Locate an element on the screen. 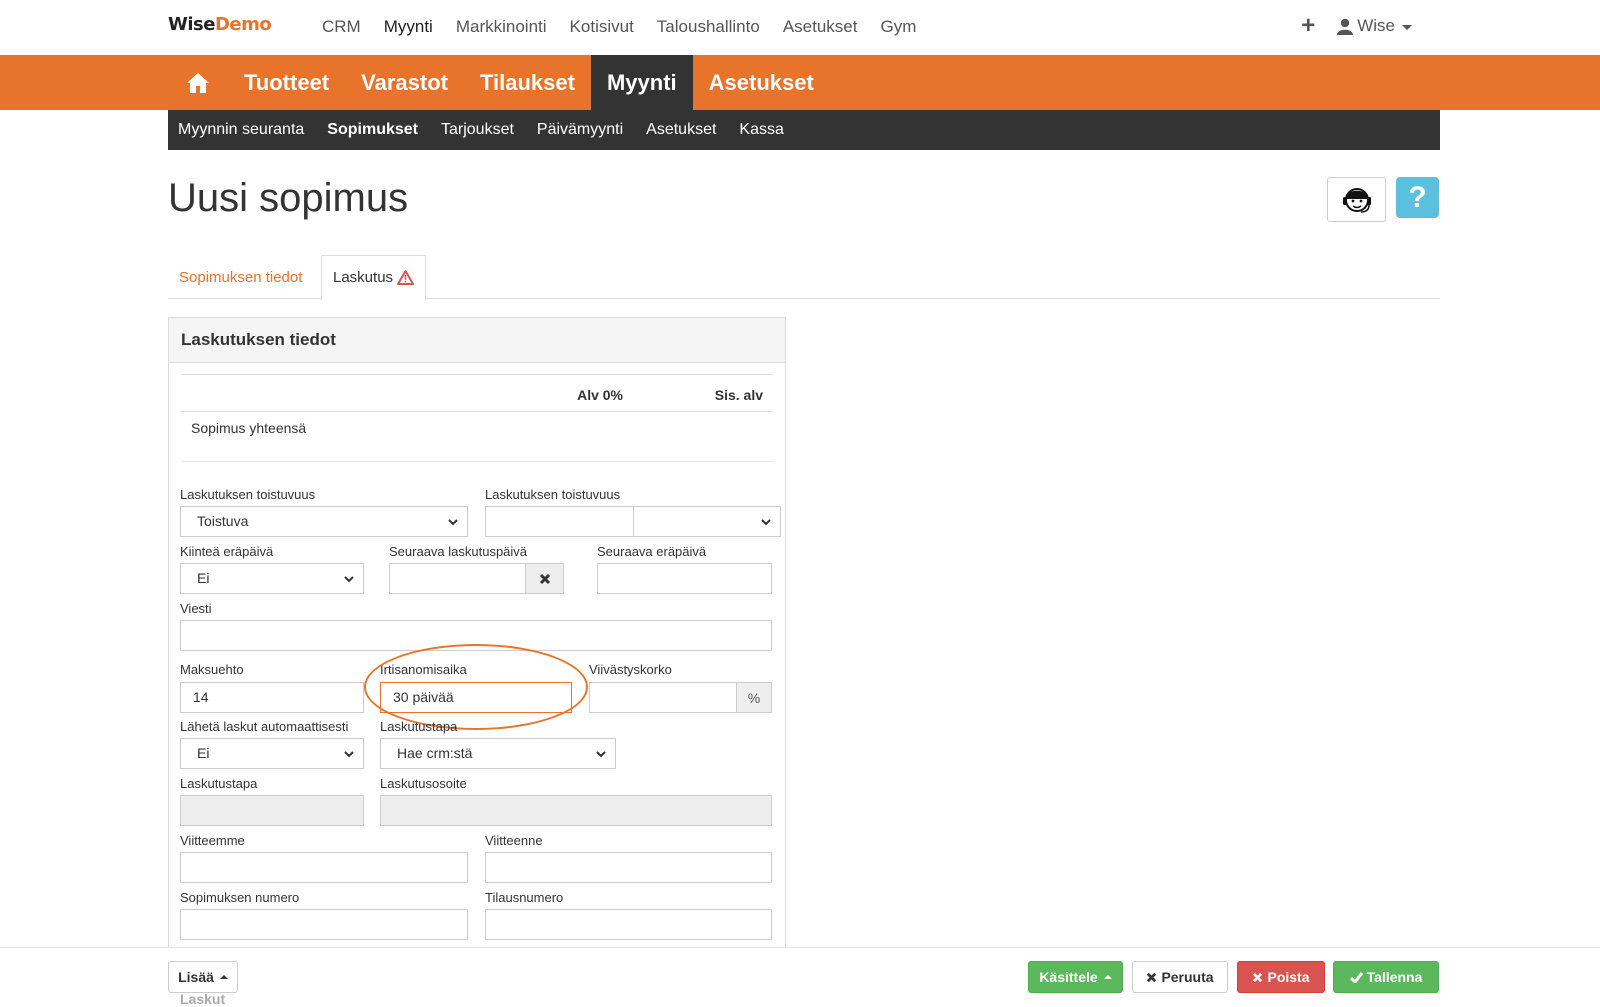  contract-number-label: Sopimuksen numero is located at coordinates (240, 897).